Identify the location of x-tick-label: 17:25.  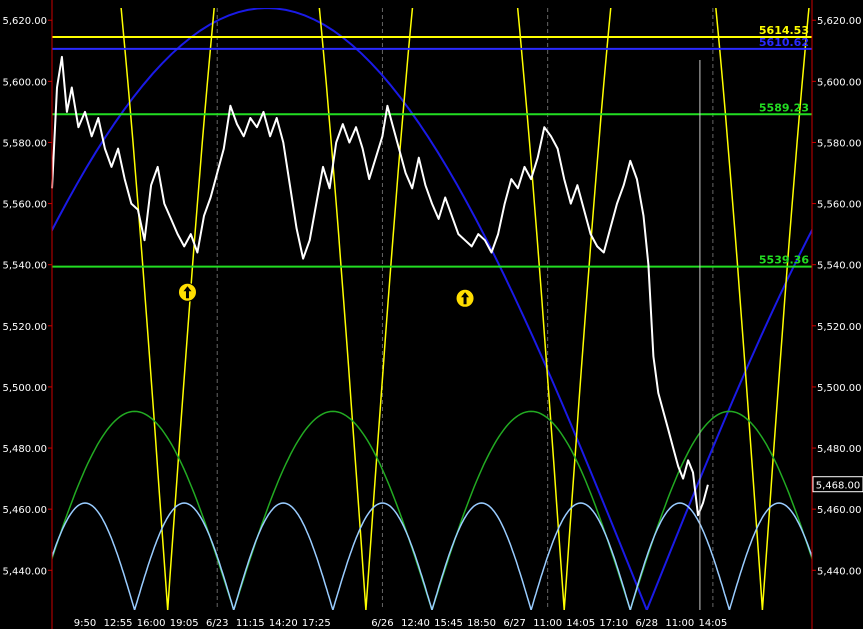
(316, 623).